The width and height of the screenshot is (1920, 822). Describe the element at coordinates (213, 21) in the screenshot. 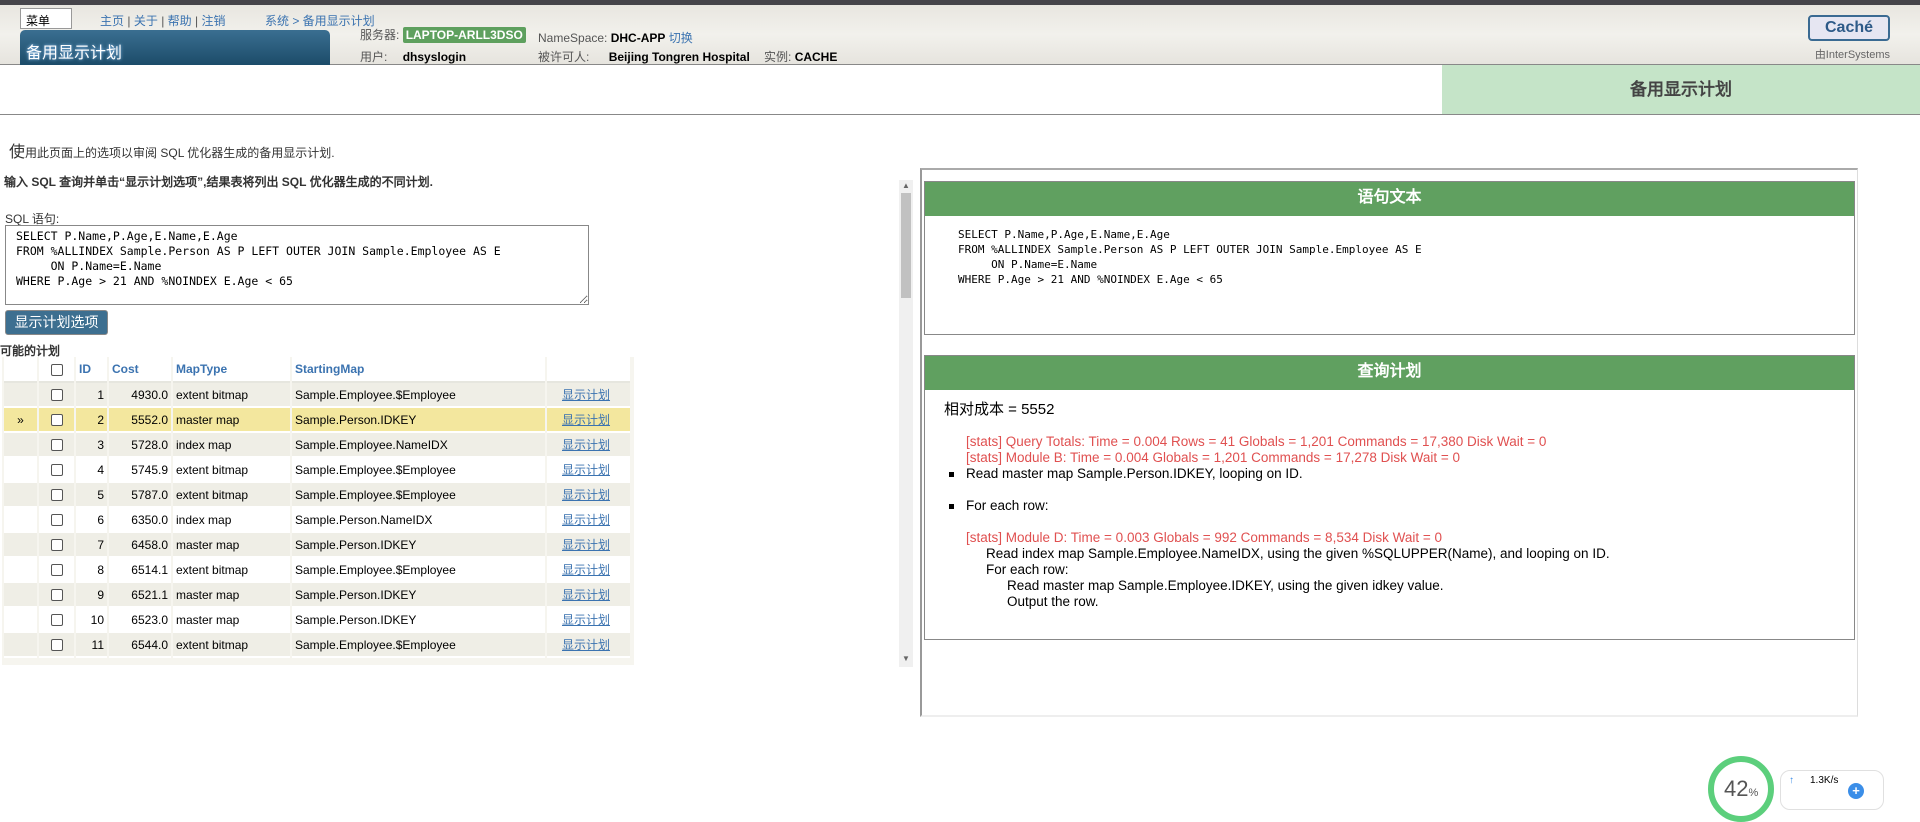

I see `logout-link: 注销` at that location.